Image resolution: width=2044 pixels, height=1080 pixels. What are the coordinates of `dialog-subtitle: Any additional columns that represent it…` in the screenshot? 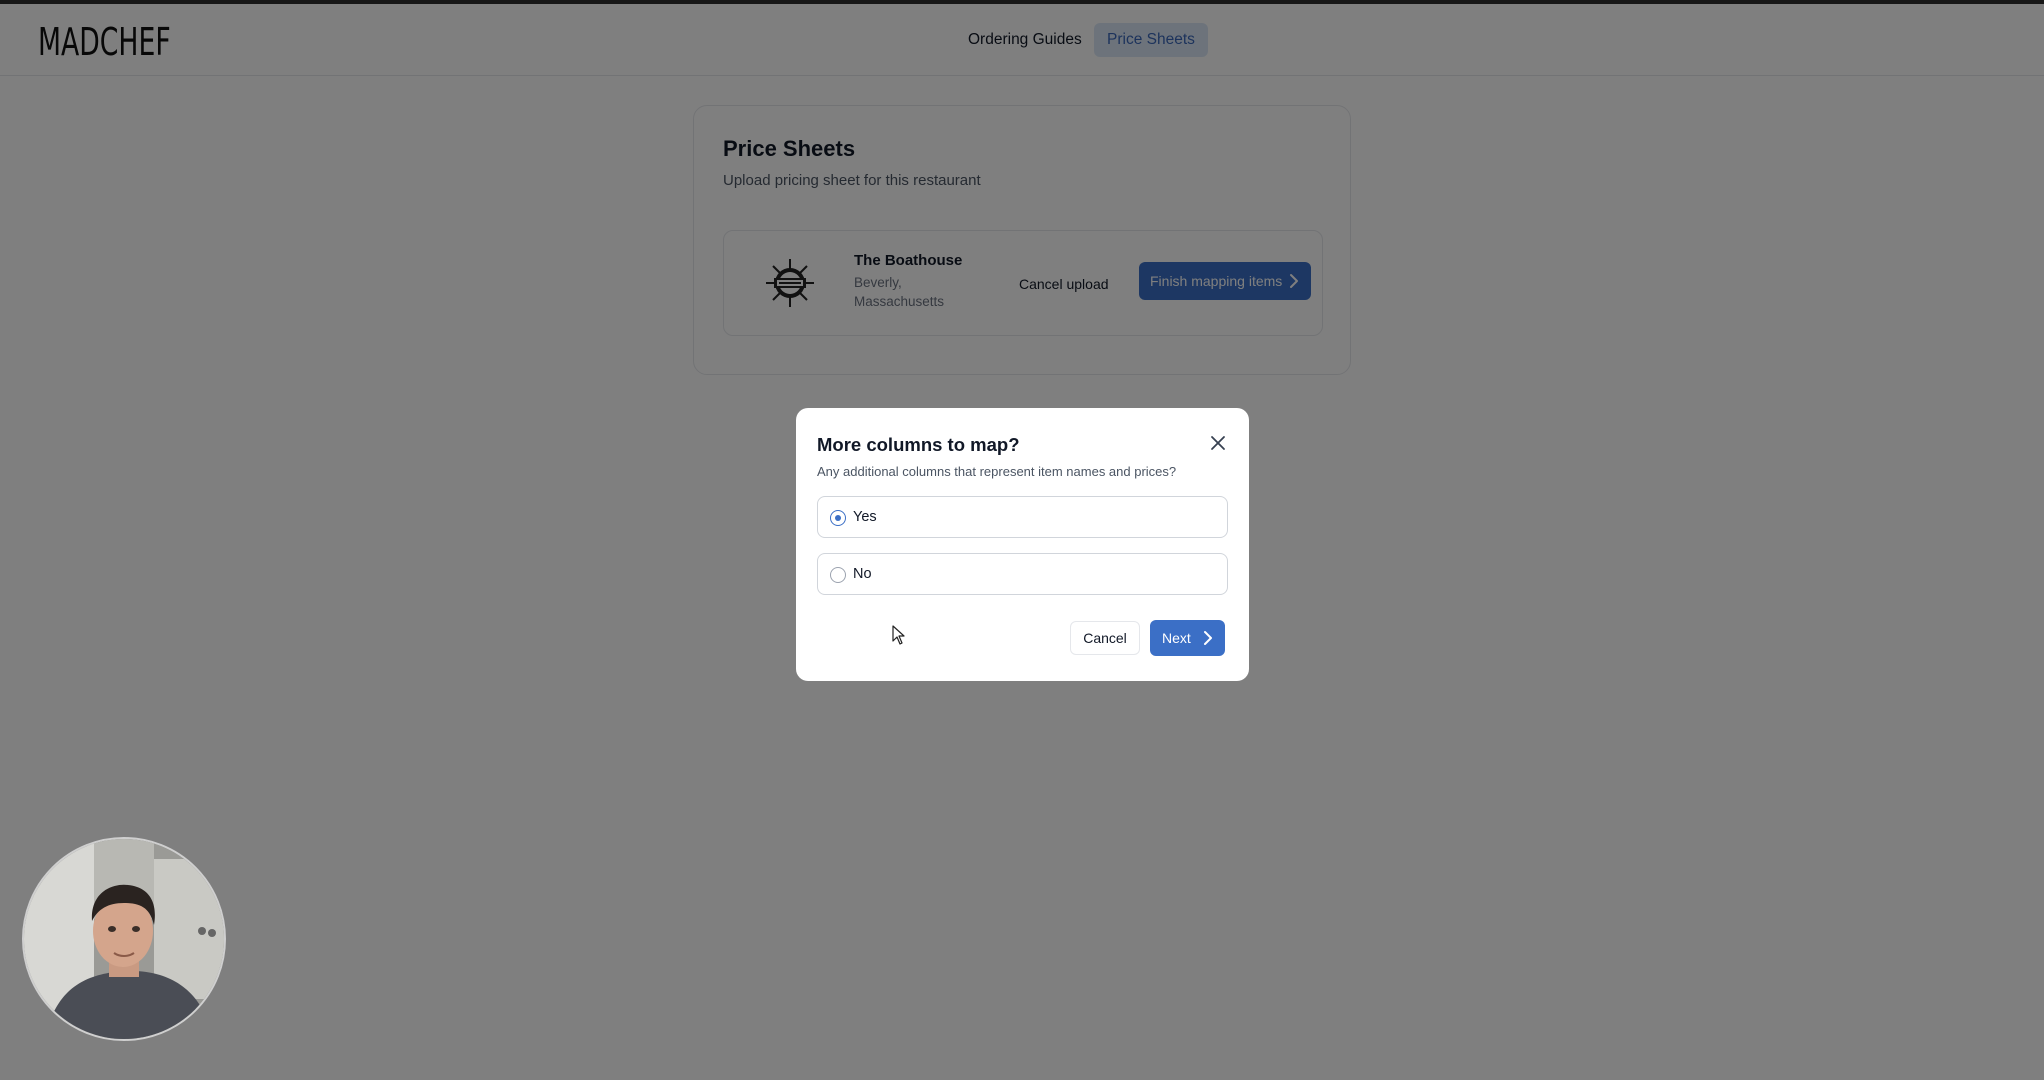 It's located at (997, 471).